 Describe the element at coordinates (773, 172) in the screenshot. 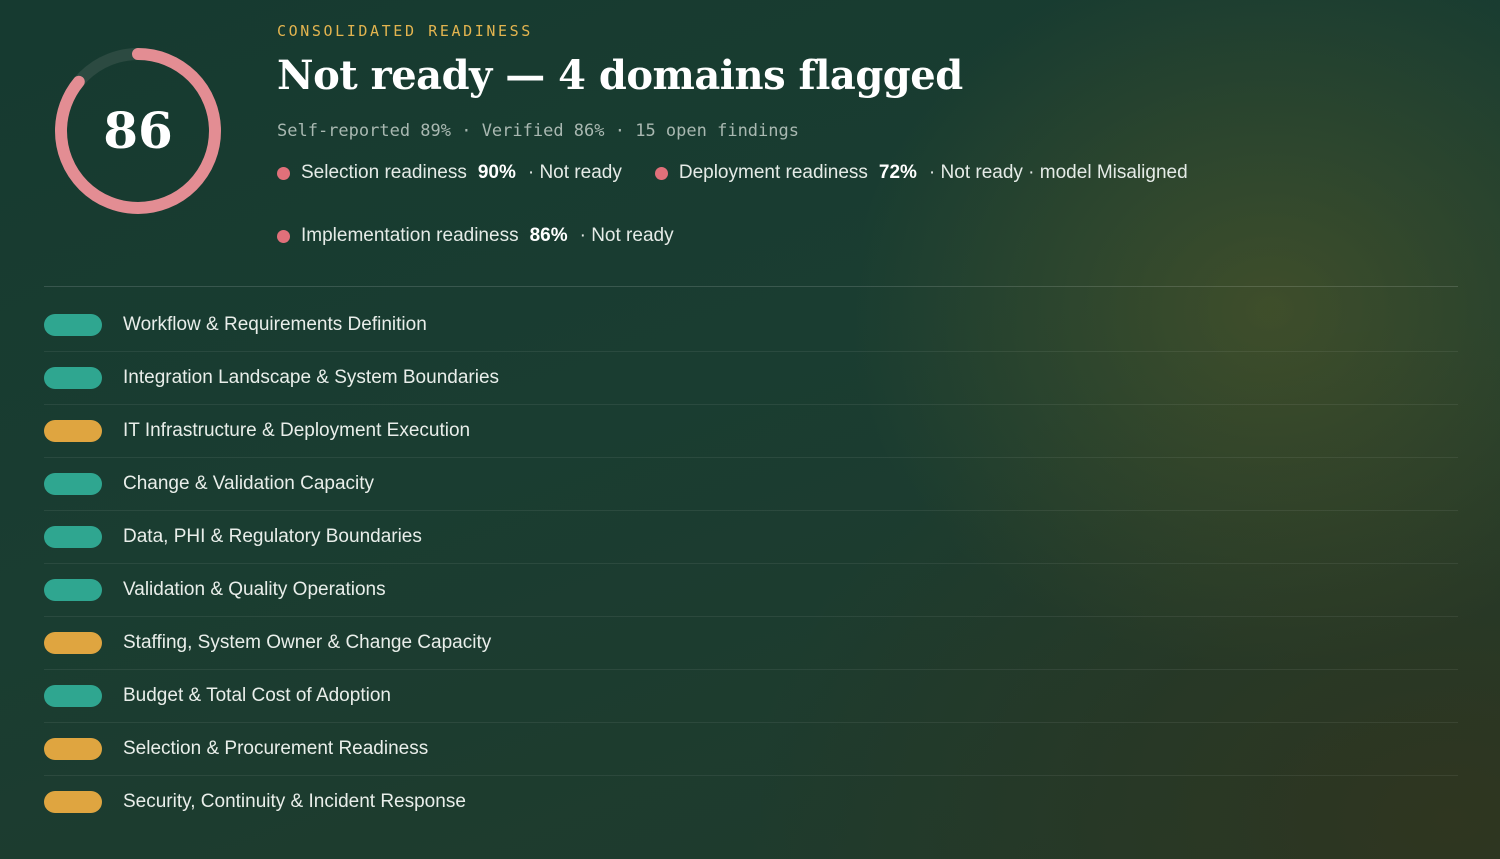

I see `readiness-label: Deployment readiness` at that location.